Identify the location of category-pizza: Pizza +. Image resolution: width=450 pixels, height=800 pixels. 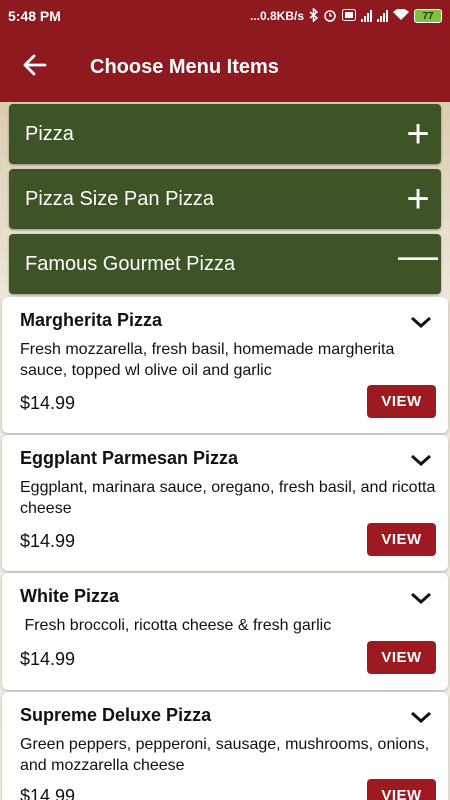
(225, 134).